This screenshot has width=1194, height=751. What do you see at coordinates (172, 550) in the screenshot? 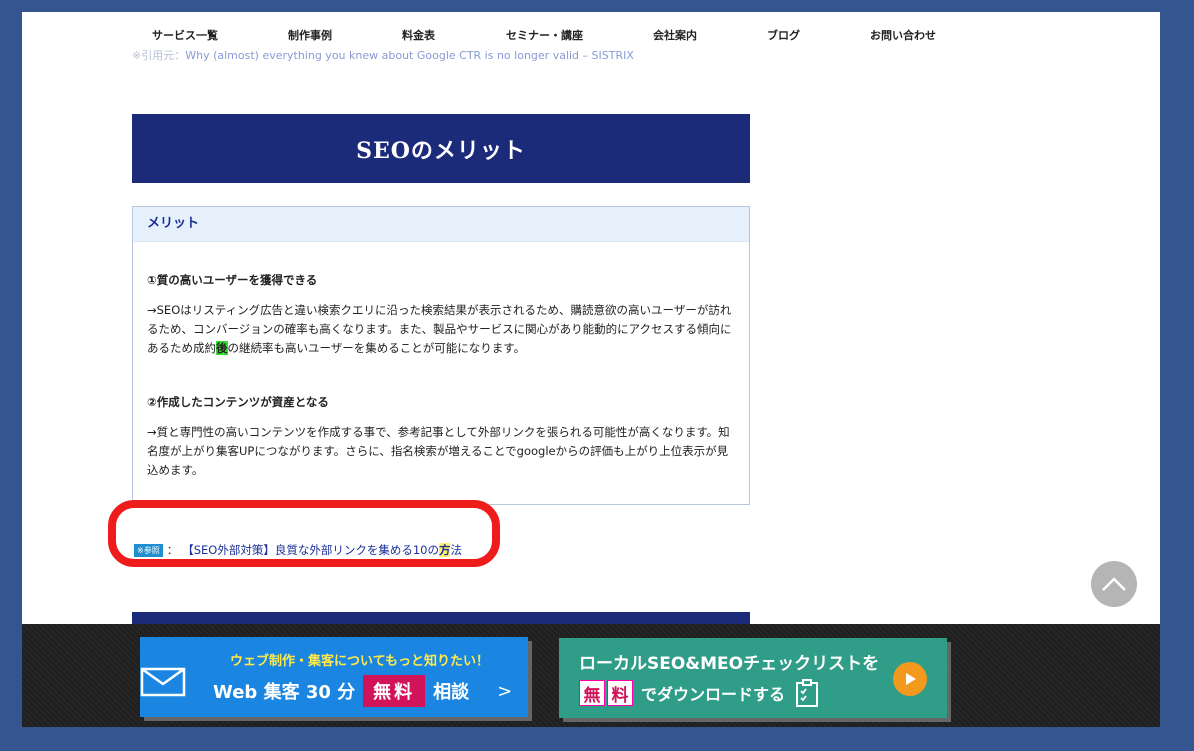
I see `reference-colon: ：` at bounding box center [172, 550].